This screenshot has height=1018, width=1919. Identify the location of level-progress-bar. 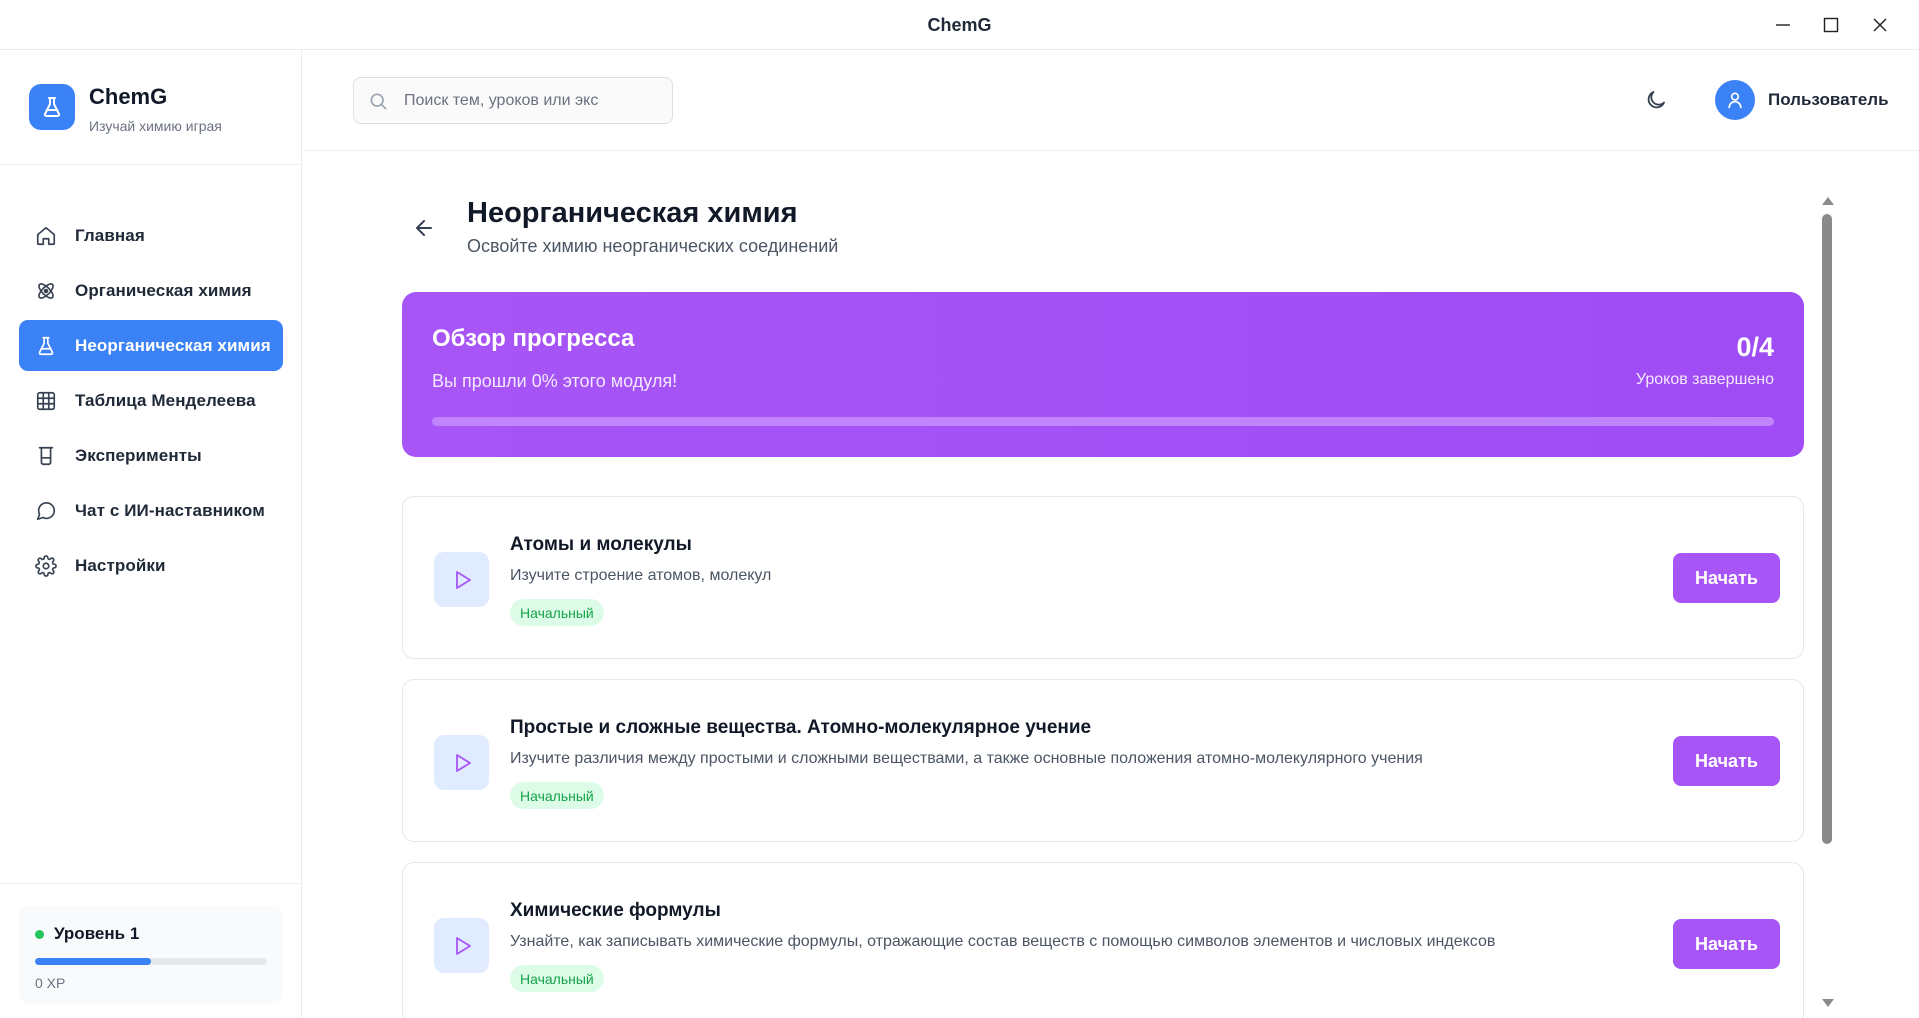
(151, 961).